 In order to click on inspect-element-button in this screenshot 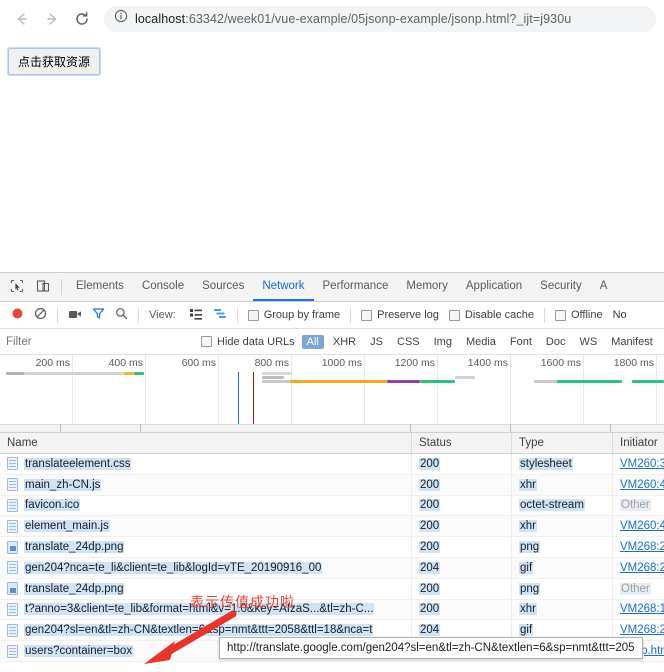, I will do `click(17, 287)`.